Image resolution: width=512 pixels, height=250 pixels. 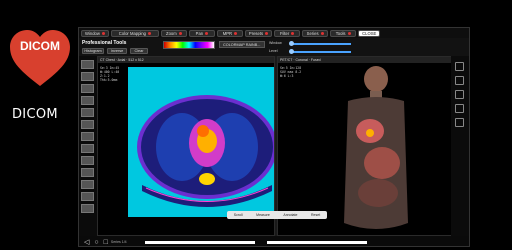 I want to click on recents-icon: □, so click(x=106, y=242).